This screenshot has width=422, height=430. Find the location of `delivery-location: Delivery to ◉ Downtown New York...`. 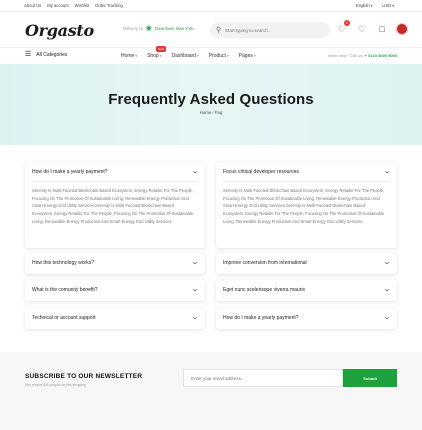

delivery-location: Delivery to ◉ Downtown New York... is located at coordinates (160, 28).